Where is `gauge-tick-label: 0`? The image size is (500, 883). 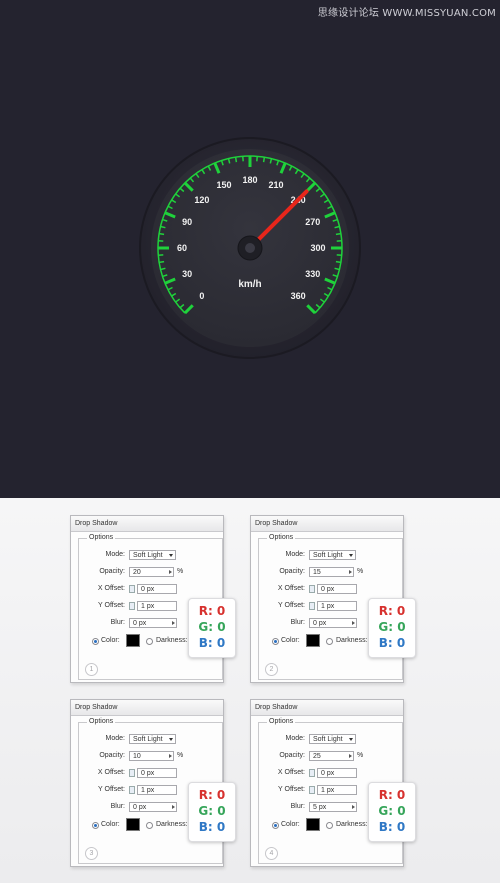
gauge-tick-label: 0 is located at coordinates (201, 296).